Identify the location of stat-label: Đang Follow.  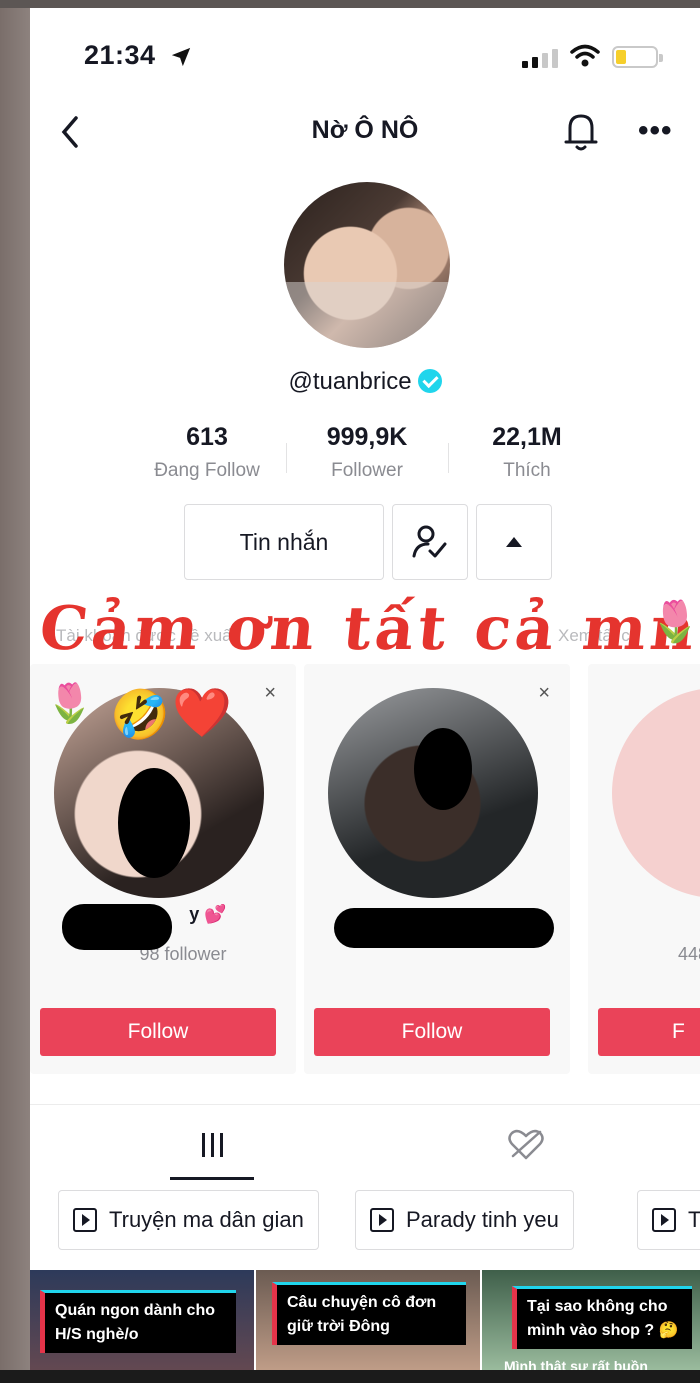
(207, 470).